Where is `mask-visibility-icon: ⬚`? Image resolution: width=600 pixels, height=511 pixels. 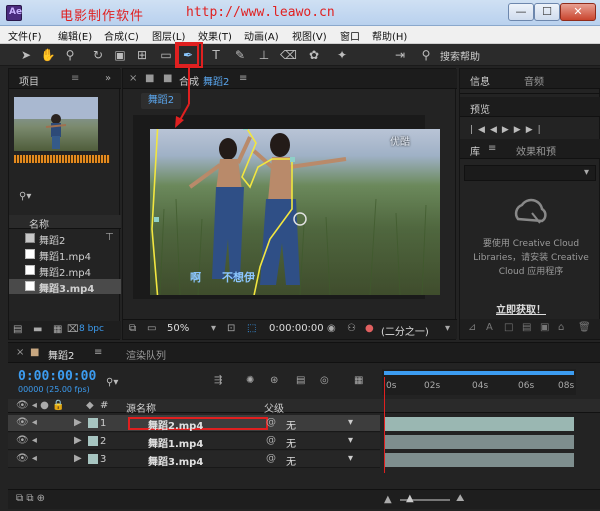
mask-visibility-icon: ⬚ is located at coordinates (251, 328).